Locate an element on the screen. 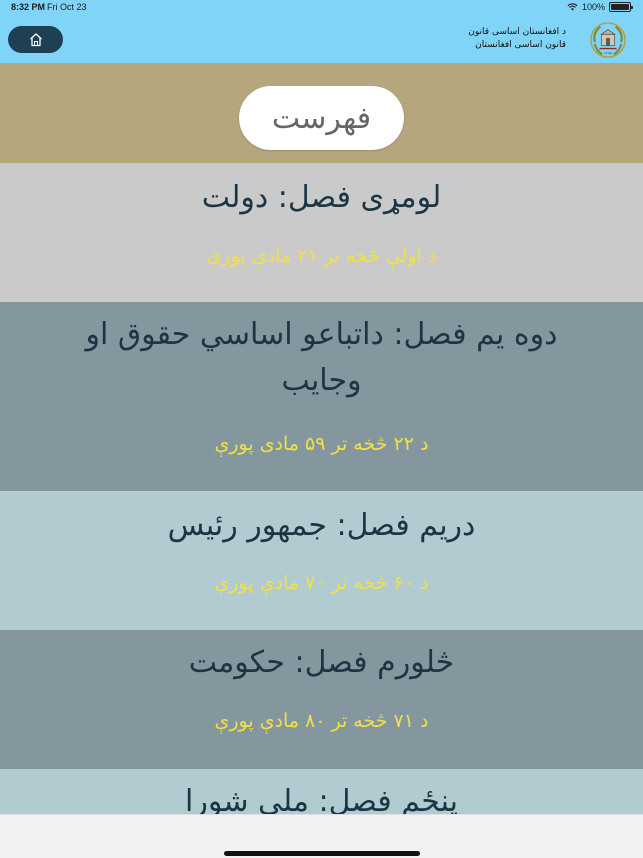  battery-icon is located at coordinates (621, 7).